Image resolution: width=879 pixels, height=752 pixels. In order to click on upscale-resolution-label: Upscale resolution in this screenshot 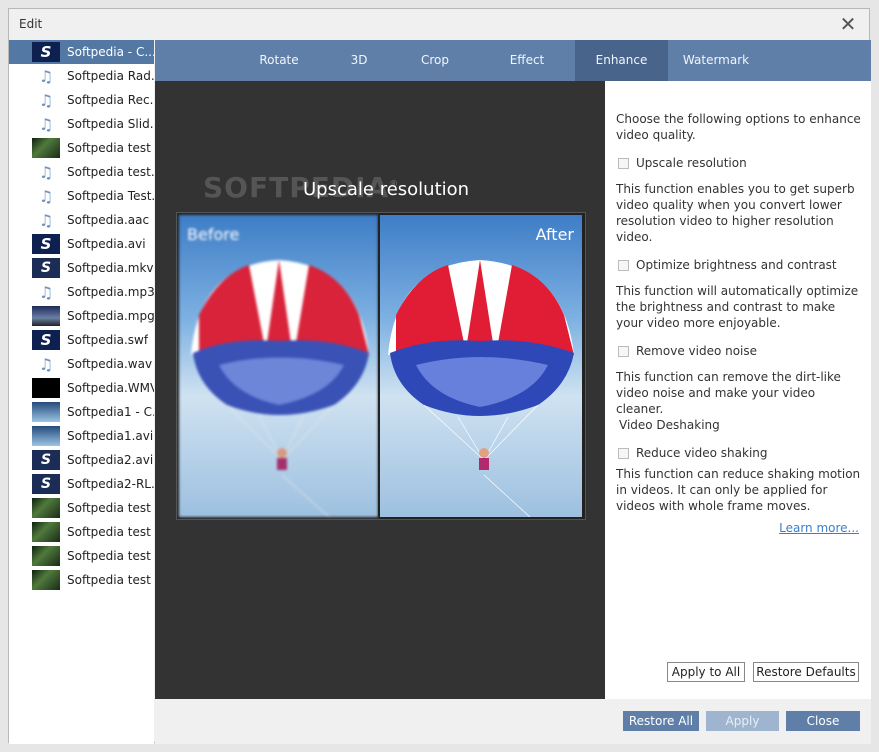, I will do `click(691, 163)`.